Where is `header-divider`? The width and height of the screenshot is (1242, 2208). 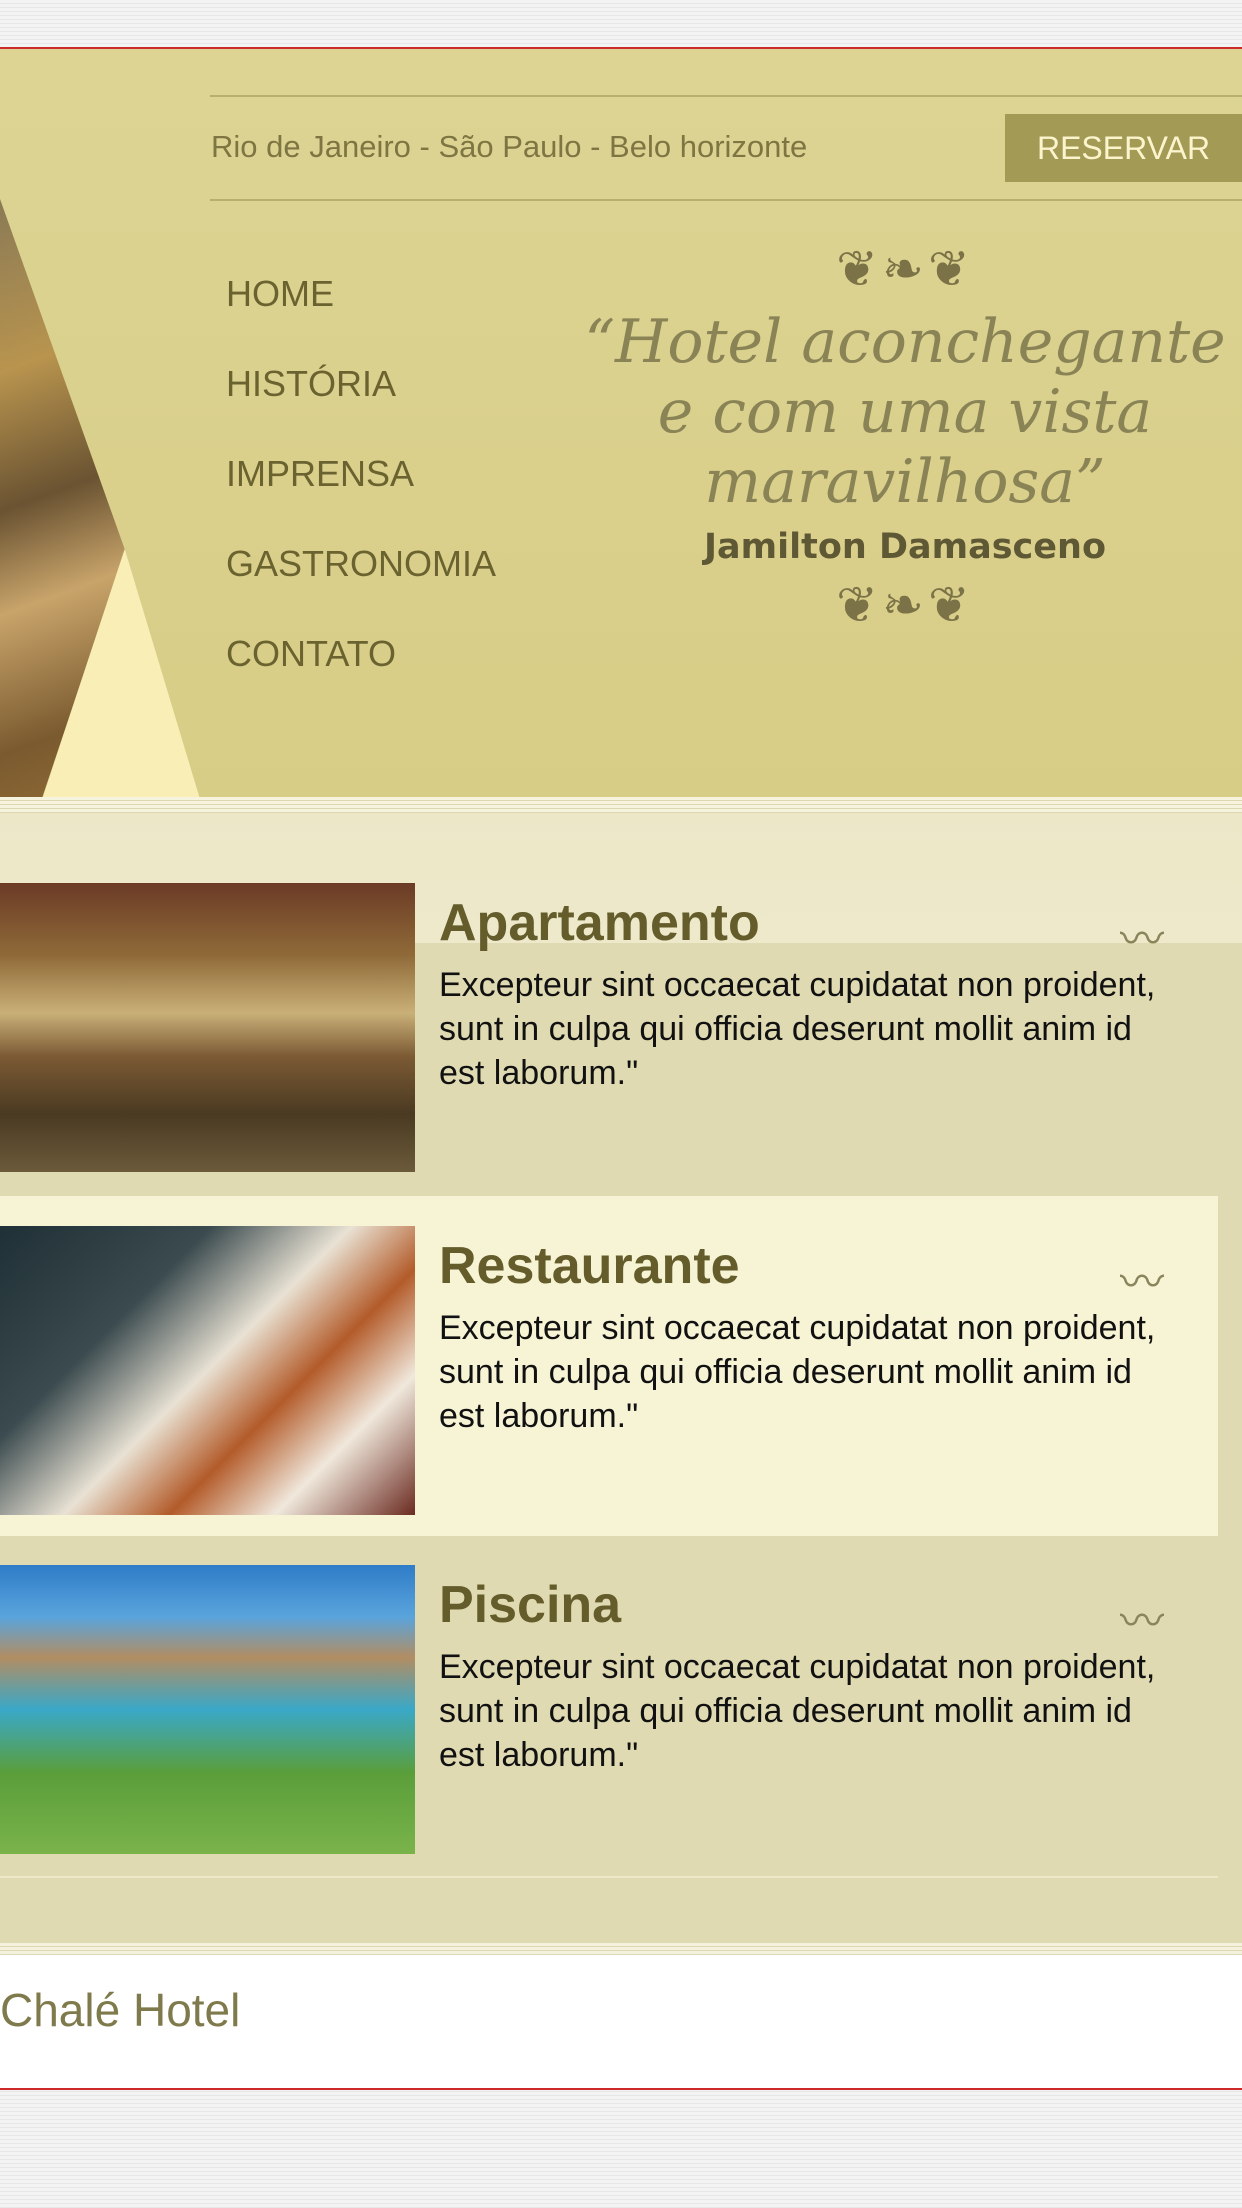 header-divider is located at coordinates (621, 805).